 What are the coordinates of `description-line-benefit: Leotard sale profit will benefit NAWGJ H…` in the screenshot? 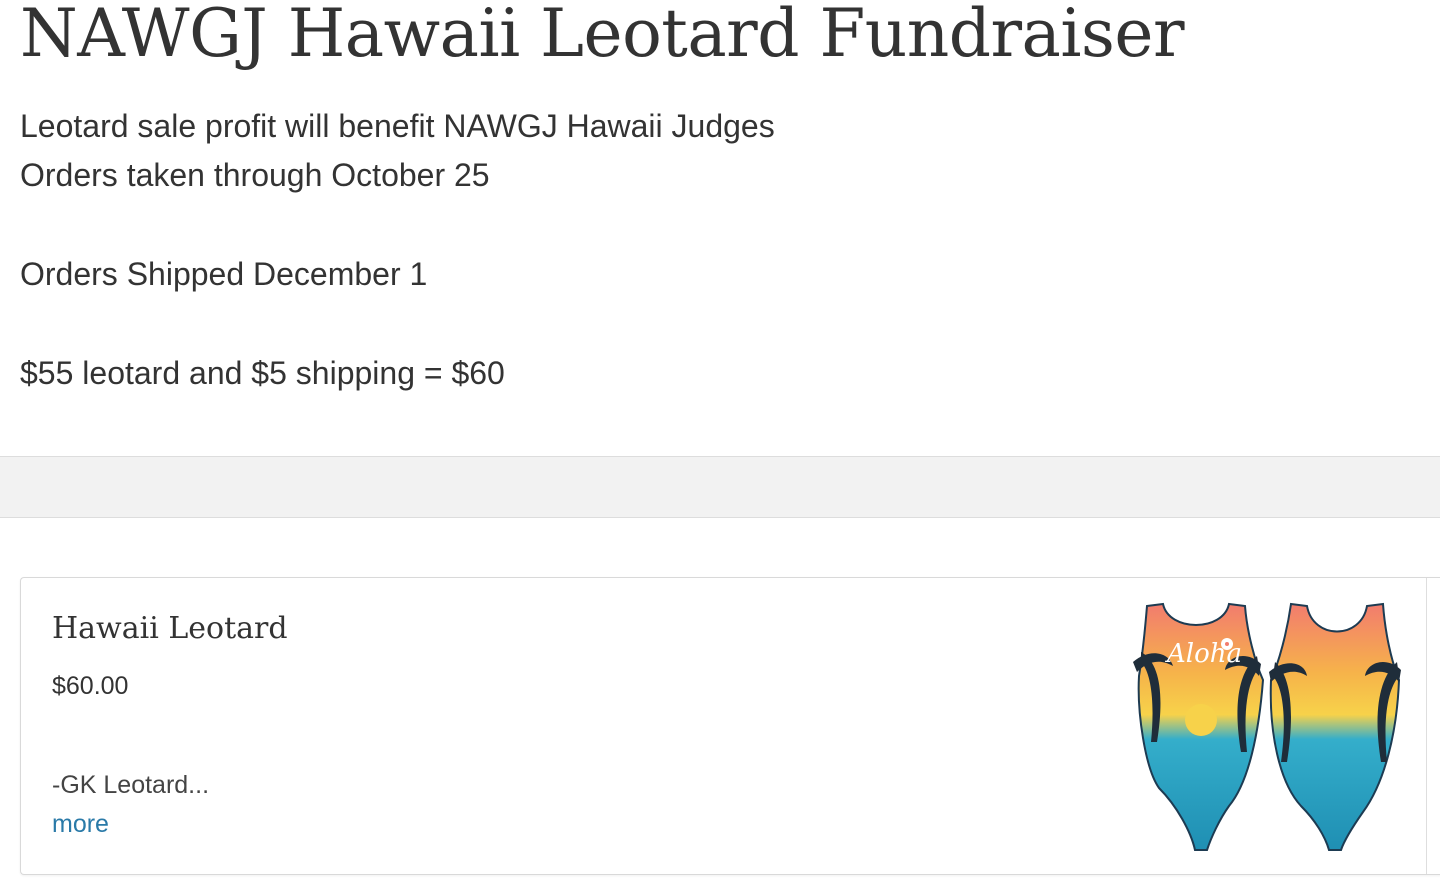 It's located at (397, 126).